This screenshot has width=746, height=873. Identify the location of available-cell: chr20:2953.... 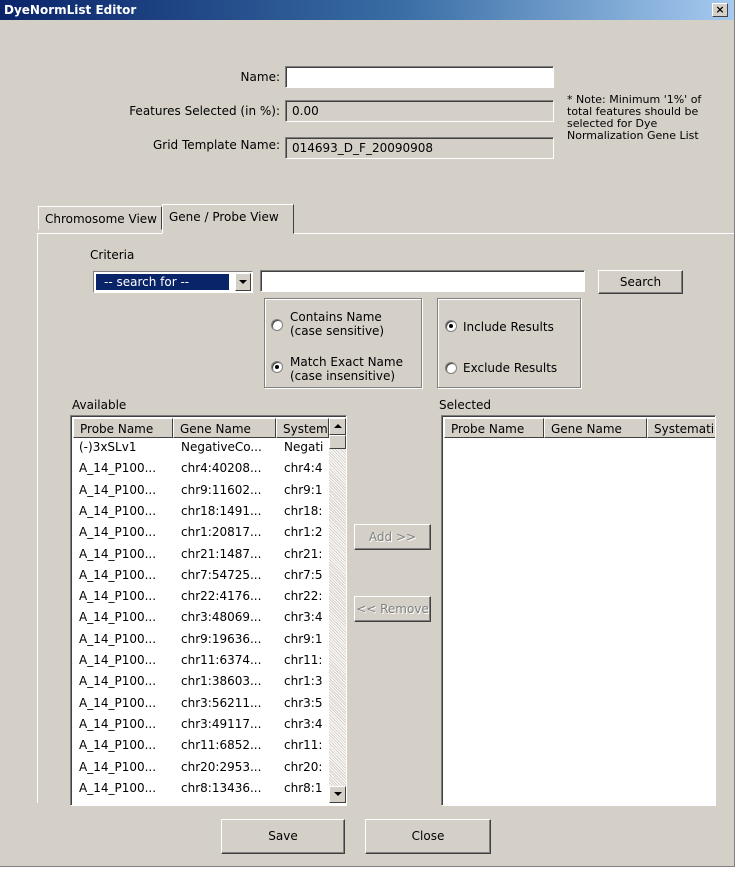
(231, 767).